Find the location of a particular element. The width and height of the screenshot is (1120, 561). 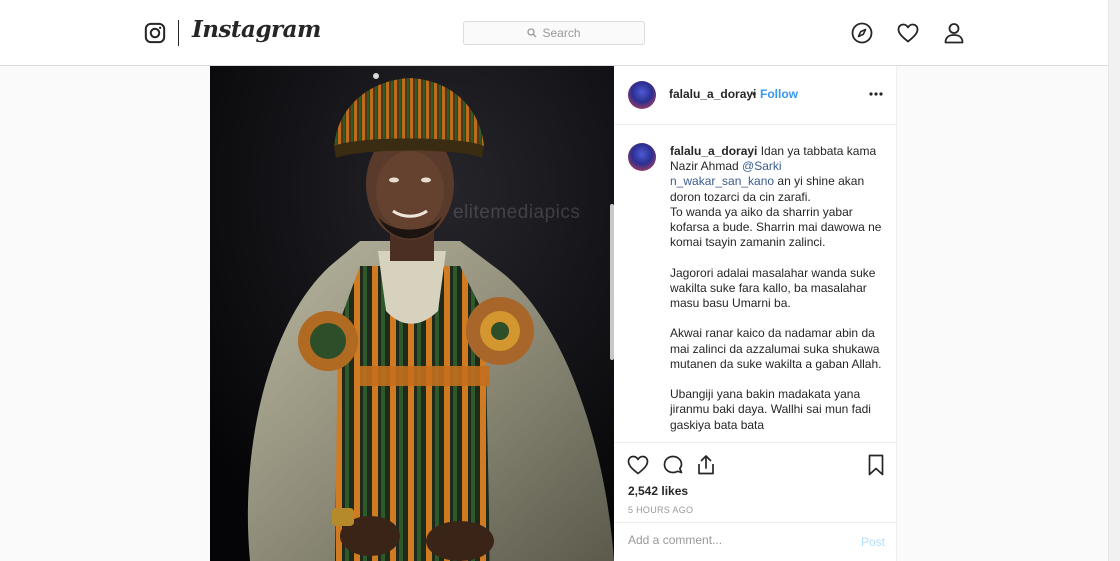

compass-icon is located at coordinates (862, 33).